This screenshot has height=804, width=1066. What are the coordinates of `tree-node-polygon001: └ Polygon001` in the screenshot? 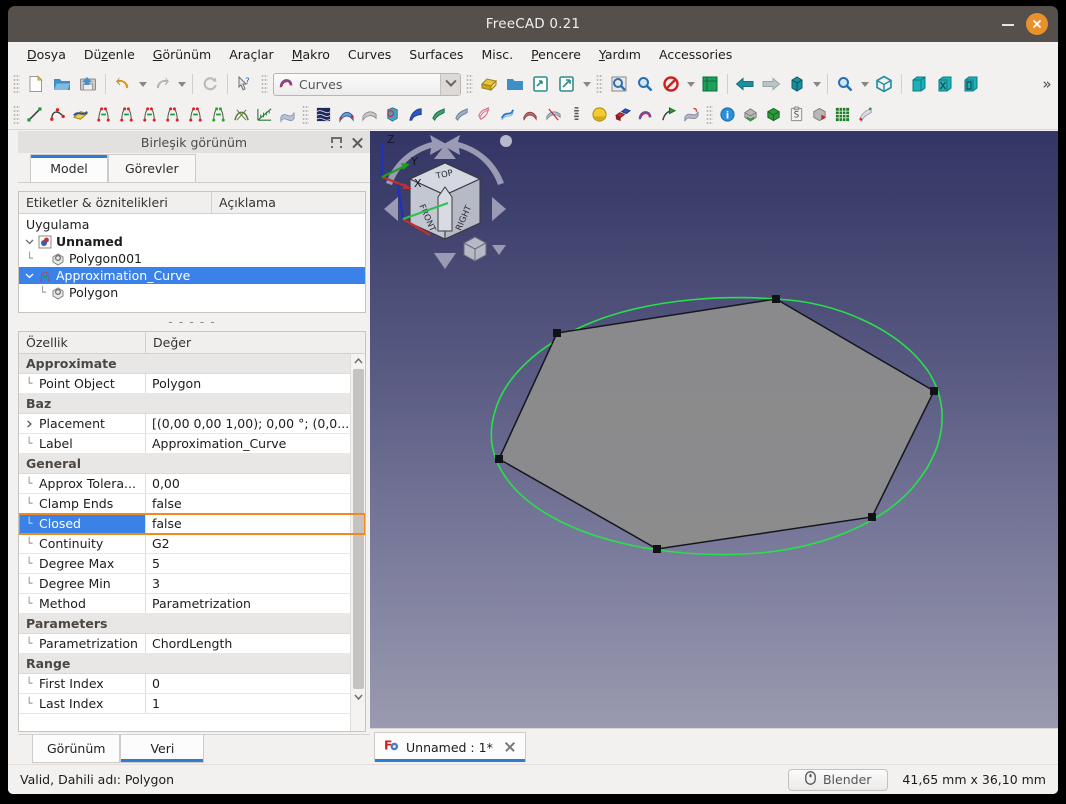 It's located at (192, 258).